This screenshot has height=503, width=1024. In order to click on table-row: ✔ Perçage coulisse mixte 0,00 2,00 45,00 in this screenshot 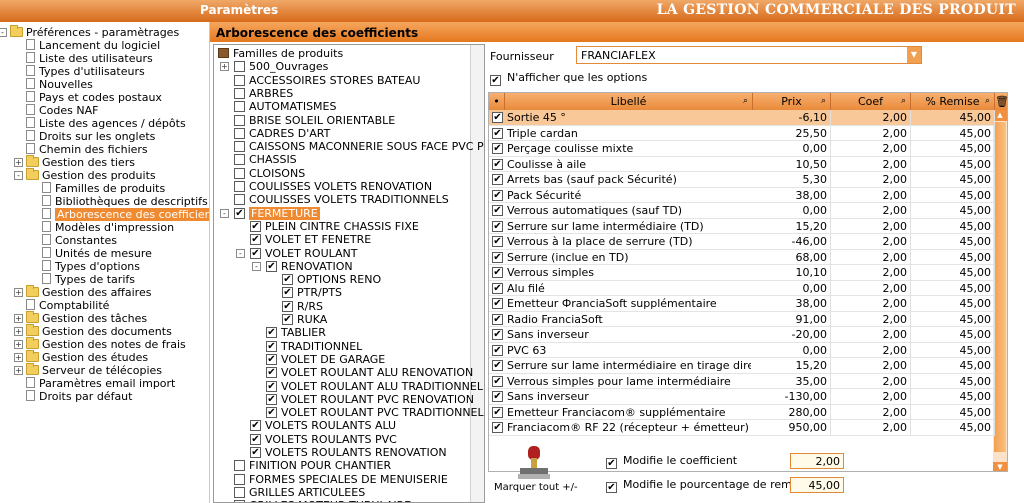, I will do `click(742, 149)`.